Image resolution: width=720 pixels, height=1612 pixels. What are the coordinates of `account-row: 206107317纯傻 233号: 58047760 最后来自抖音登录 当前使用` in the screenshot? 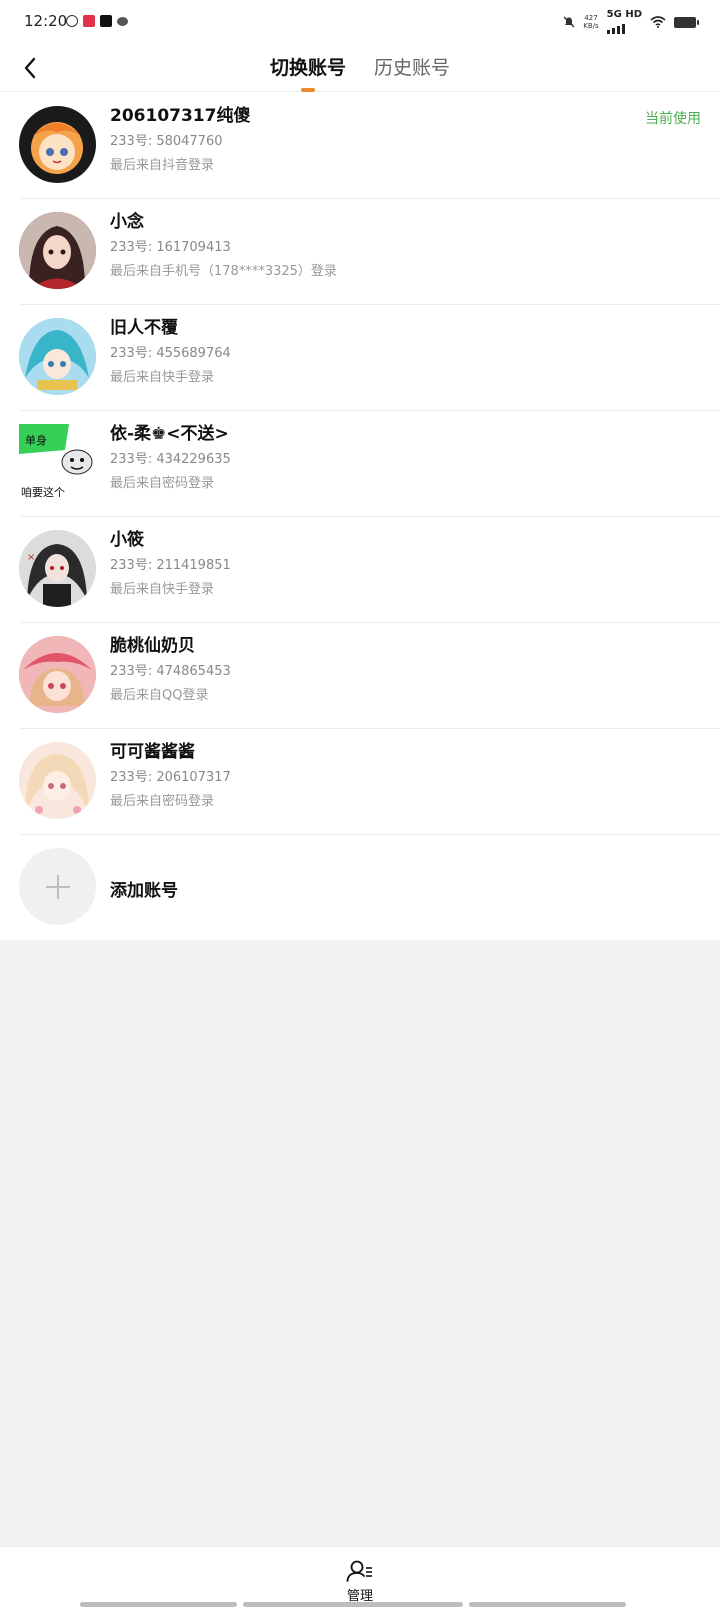 It's located at (360, 145).